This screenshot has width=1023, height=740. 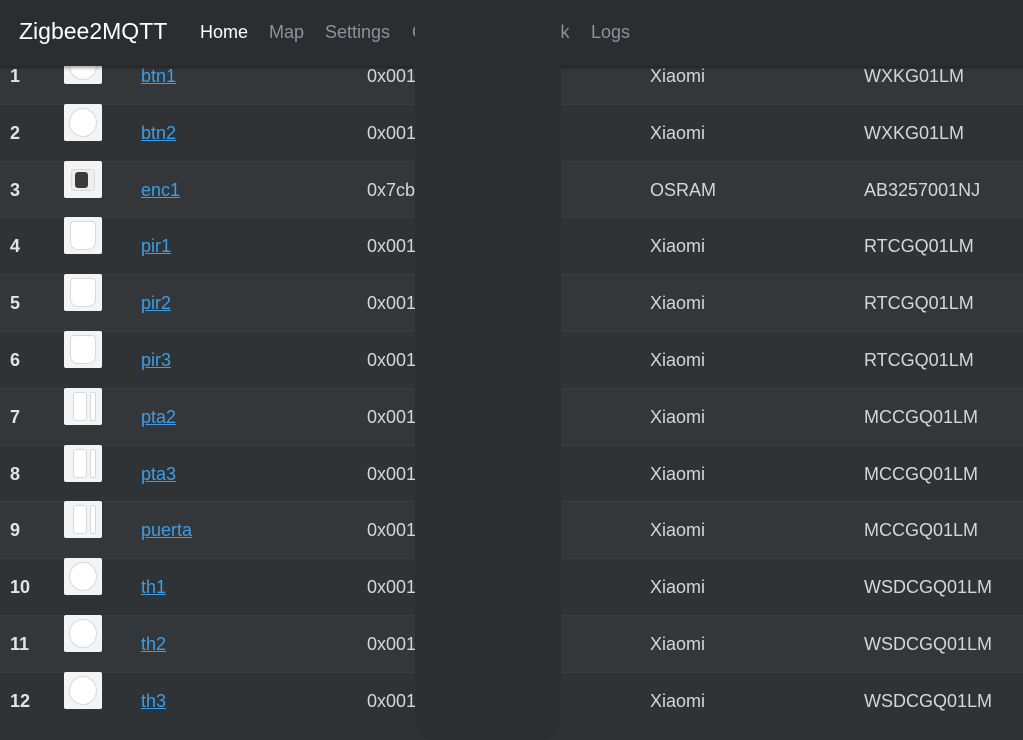 What do you see at coordinates (928, 700) in the screenshot?
I see `device-model: WSDCGQ01LM` at bounding box center [928, 700].